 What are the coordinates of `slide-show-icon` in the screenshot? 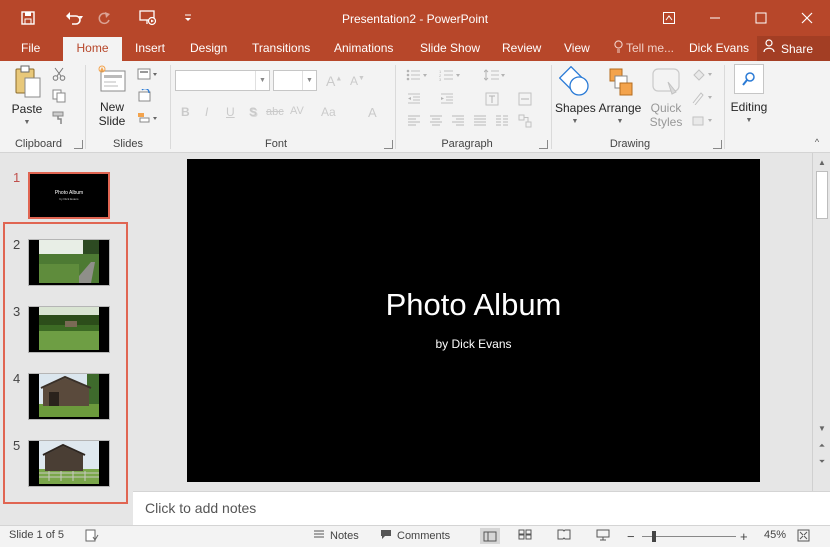 It's located at (603, 535).